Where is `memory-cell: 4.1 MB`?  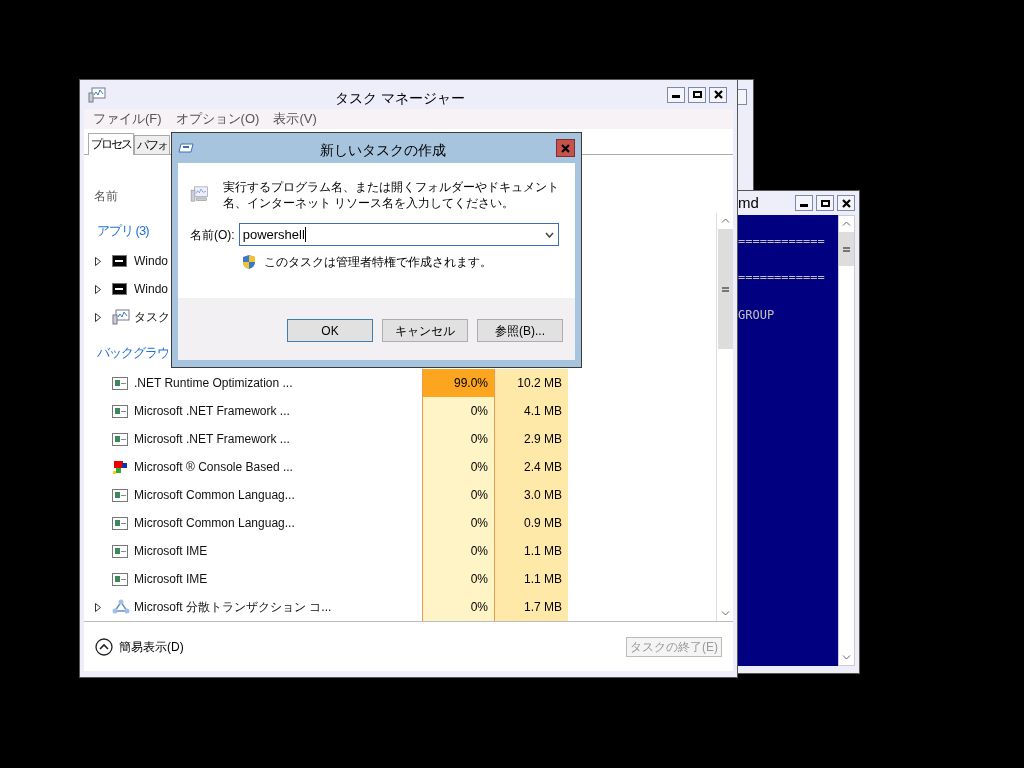
memory-cell: 4.1 MB is located at coordinates (531, 411).